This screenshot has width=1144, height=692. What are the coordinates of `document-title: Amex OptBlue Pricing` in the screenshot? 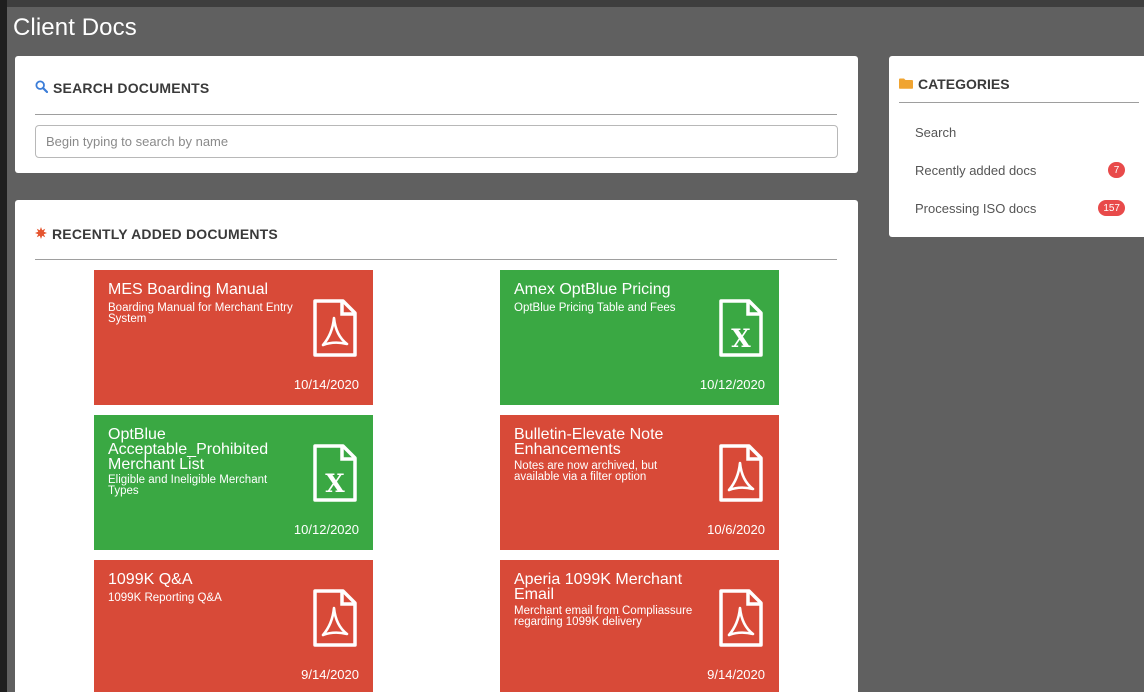 It's located at (592, 289).